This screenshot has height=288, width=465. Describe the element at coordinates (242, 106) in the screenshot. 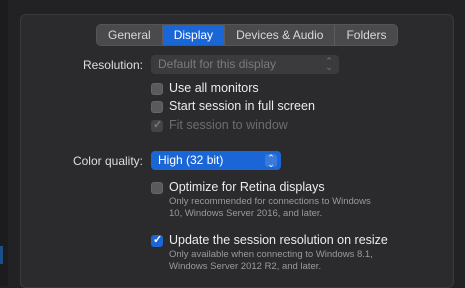

I see `fullscreen-label: Start session in full screen` at that location.